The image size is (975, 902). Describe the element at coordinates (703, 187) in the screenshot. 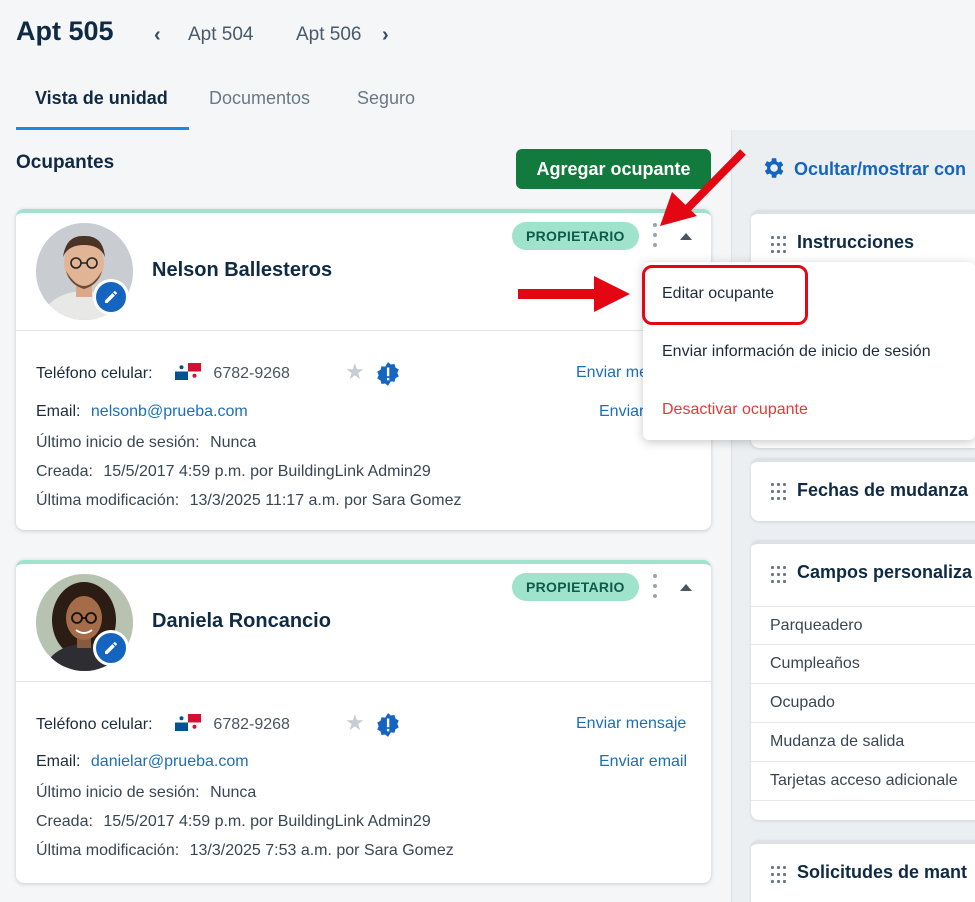

I see `arrow-to-kebab` at that location.